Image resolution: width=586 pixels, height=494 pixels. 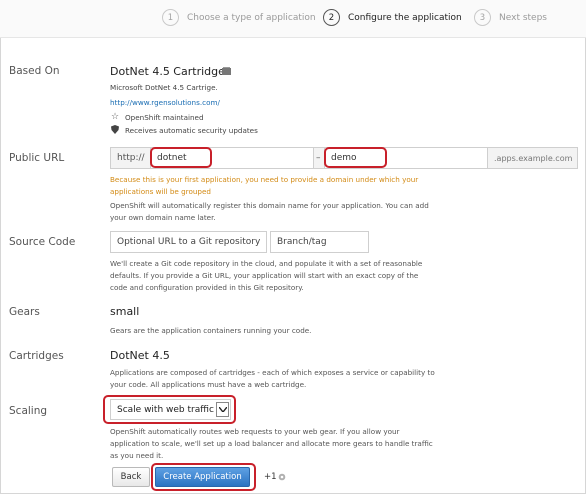 What do you see at coordinates (532, 158) in the screenshot?
I see `url-suffix-addon: .apps.example.com` at bounding box center [532, 158].